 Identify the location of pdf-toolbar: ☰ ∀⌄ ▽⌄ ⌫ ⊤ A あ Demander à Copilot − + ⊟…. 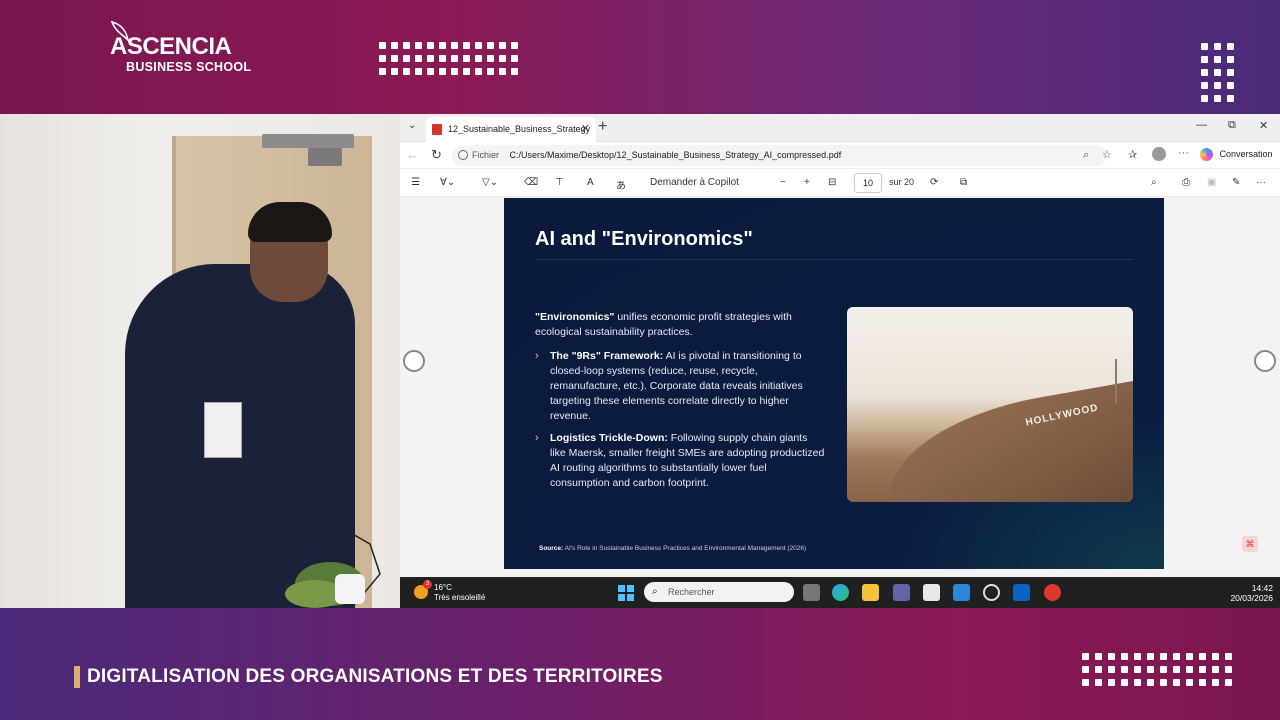
(840, 183).